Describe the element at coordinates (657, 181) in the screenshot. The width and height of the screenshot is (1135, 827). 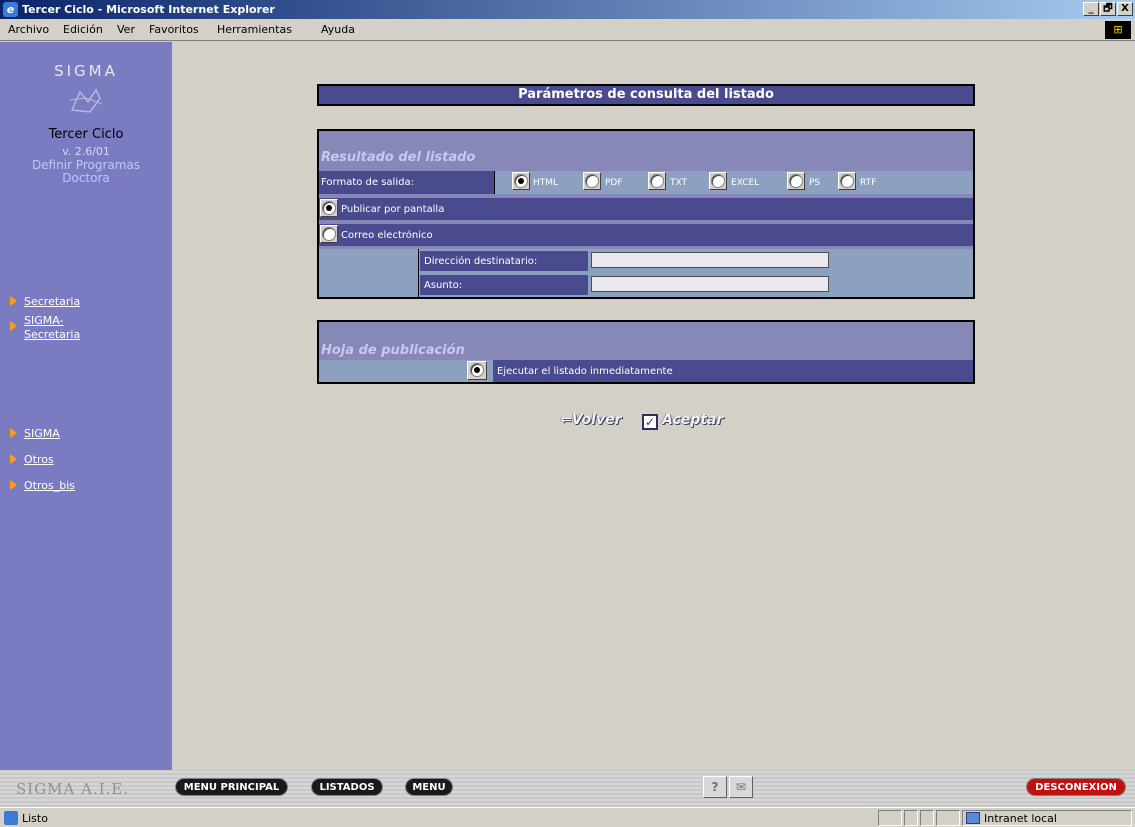
I see `format-txt-radio` at that location.